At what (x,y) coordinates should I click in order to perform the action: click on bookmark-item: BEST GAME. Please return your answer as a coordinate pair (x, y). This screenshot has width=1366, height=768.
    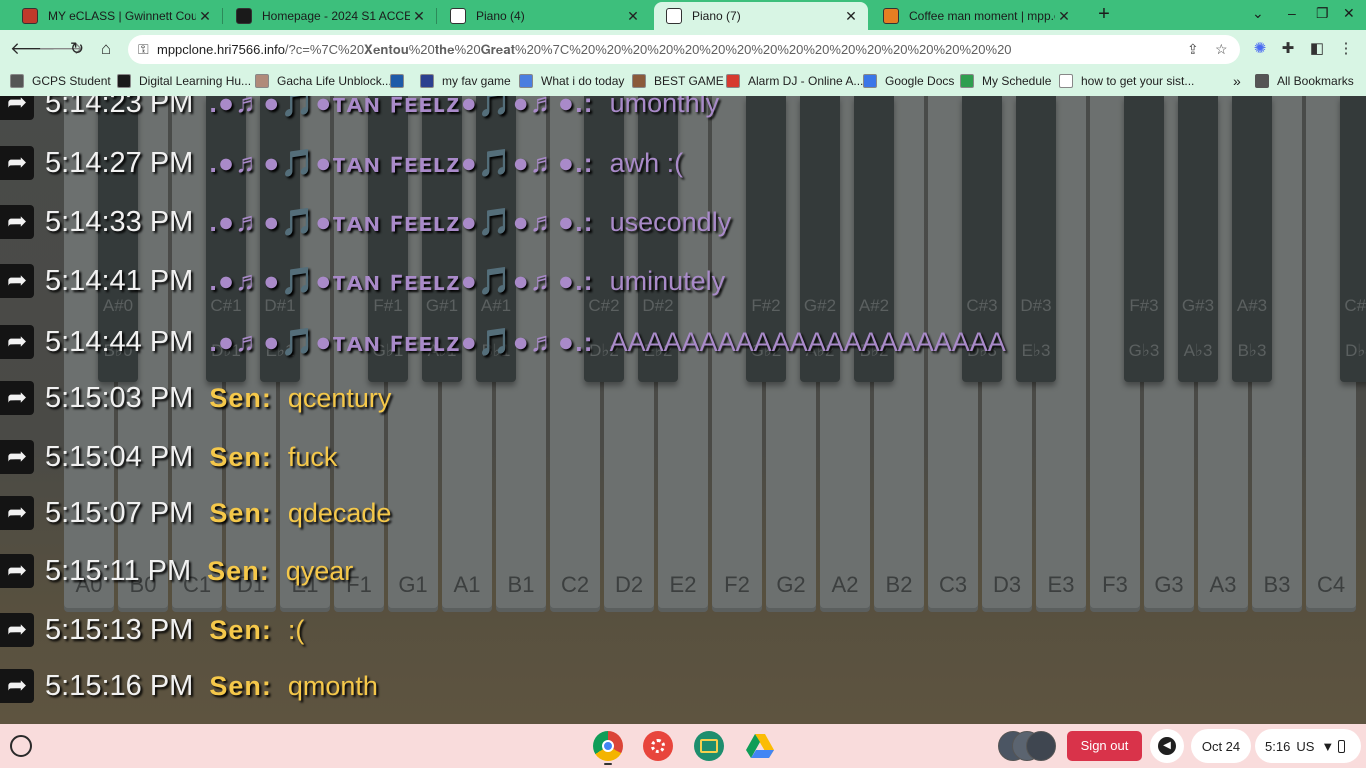
    Looking at the image, I should click on (678, 81).